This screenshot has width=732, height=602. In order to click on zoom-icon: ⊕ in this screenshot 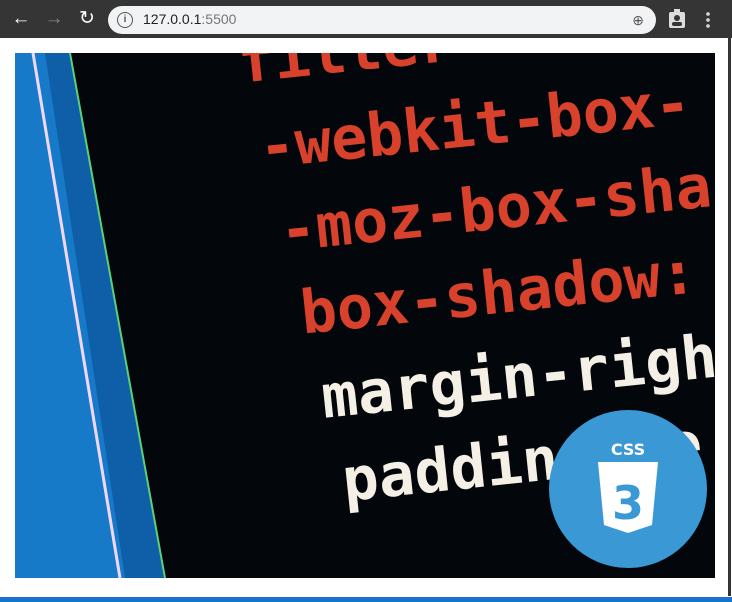, I will do `click(638, 20)`.